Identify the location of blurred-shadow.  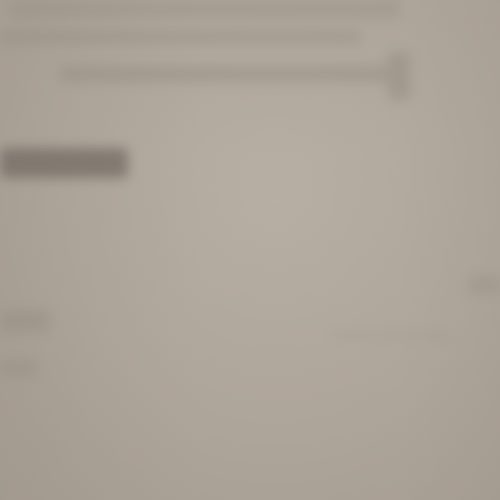
(390, 335).